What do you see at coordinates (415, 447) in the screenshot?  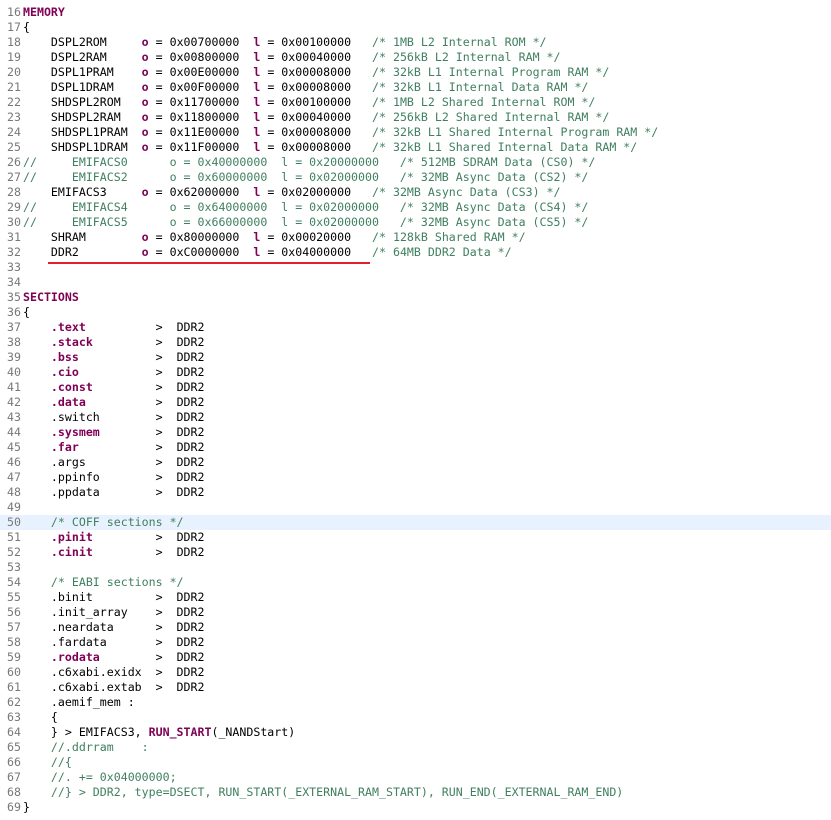 I see `code-line: 45 .far > DDR2` at bounding box center [415, 447].